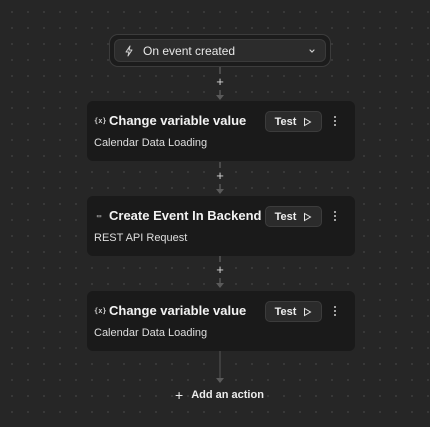 The width and height of the screenshot is (430, 427). Describe the element at coordinates (227, 395) in the screenshot. I see `add-action-label: Add an action` at that location.